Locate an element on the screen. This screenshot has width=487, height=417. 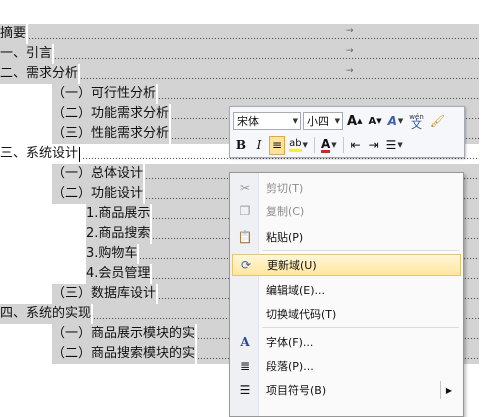
text-effects-icon: A is located at coordinates (392, 121).